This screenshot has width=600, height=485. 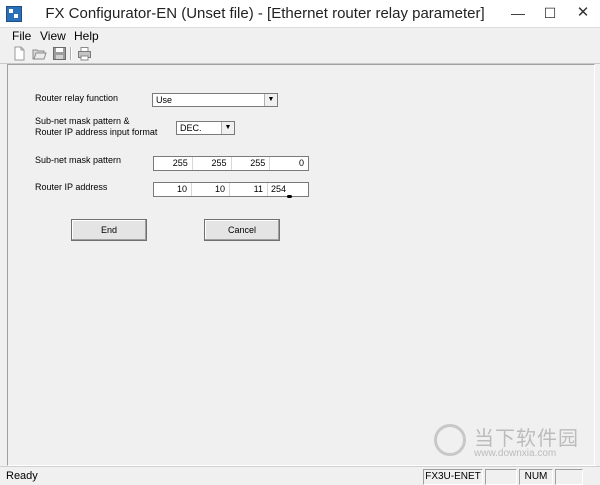 I want to click on subnet-mask-label: Sub-net mask pattern, so click(x=78, y=160).